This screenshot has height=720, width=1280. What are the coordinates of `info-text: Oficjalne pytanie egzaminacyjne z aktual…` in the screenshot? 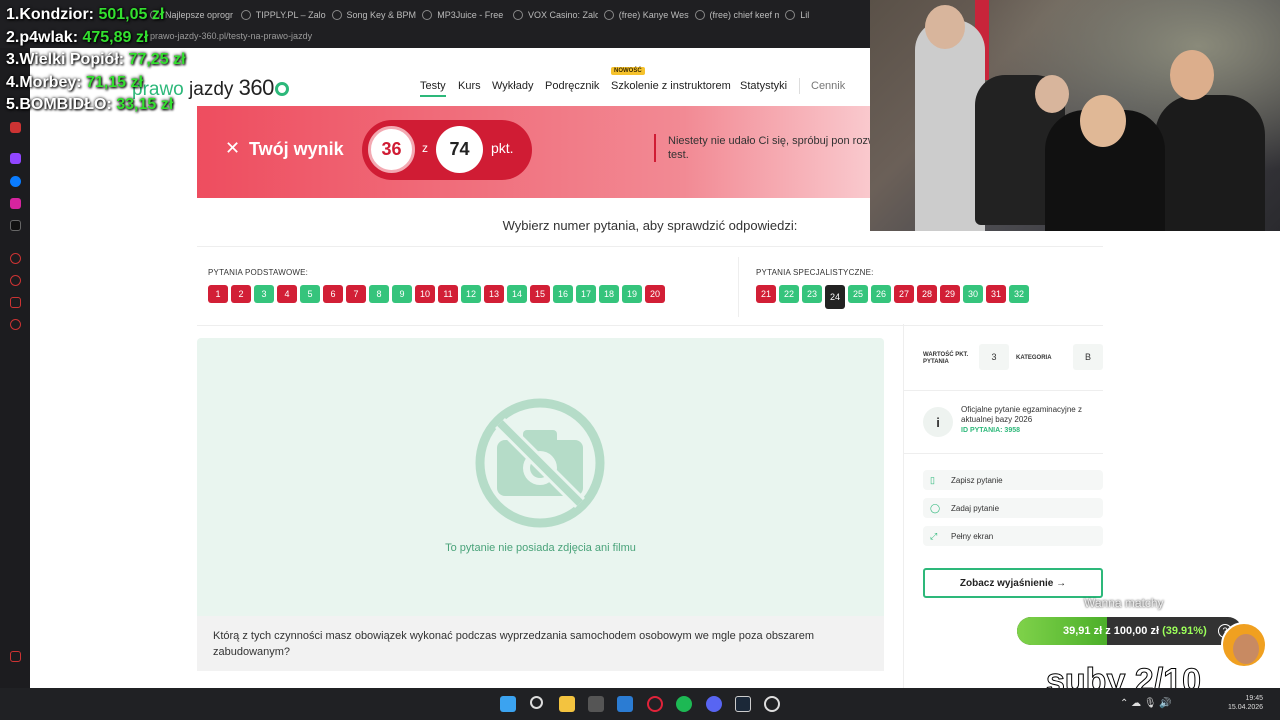 It's located at (1021, 414).